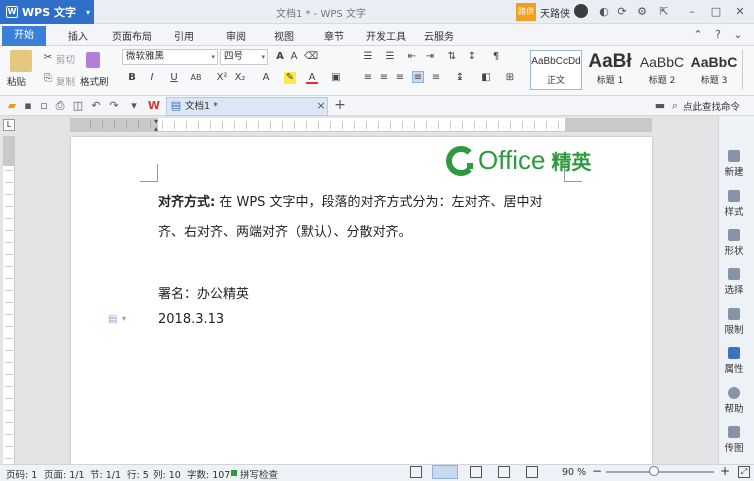  I want to click on paragraph-line-2: 齐、右对齐、两端对齐（默认）、分散对齐。, so click(285, 230).